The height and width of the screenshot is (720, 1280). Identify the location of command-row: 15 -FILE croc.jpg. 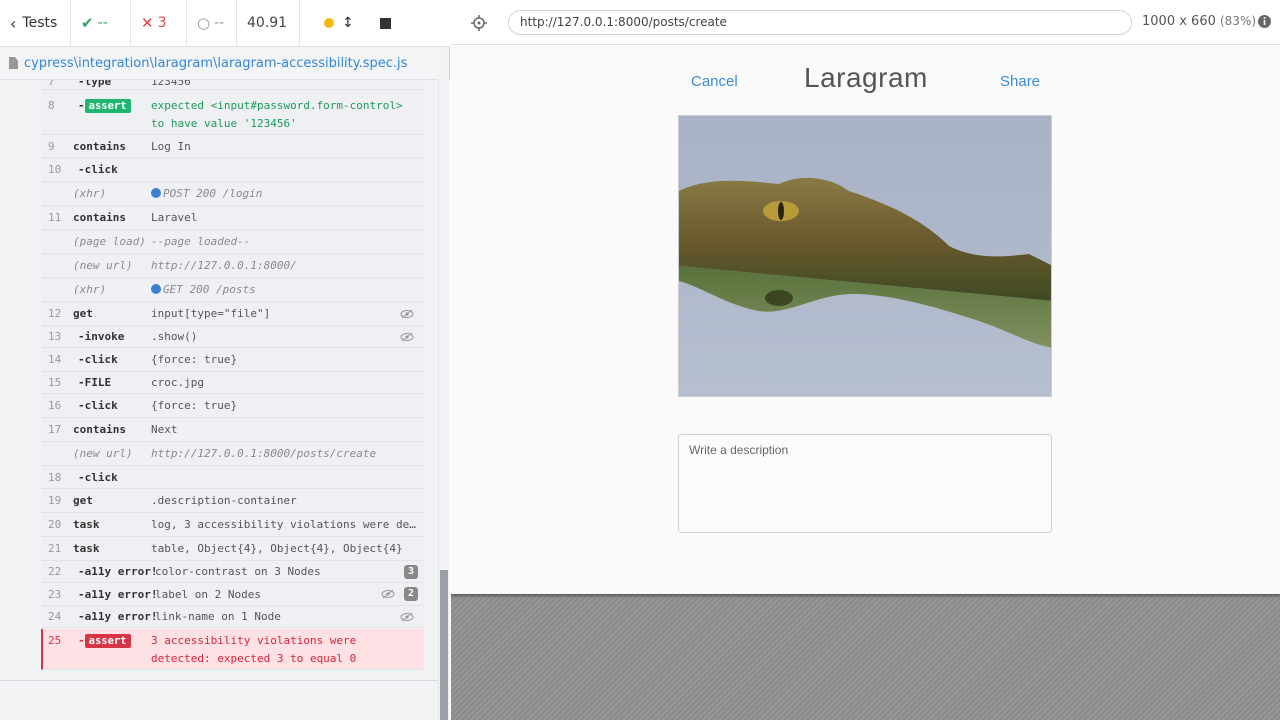
(232, 383).